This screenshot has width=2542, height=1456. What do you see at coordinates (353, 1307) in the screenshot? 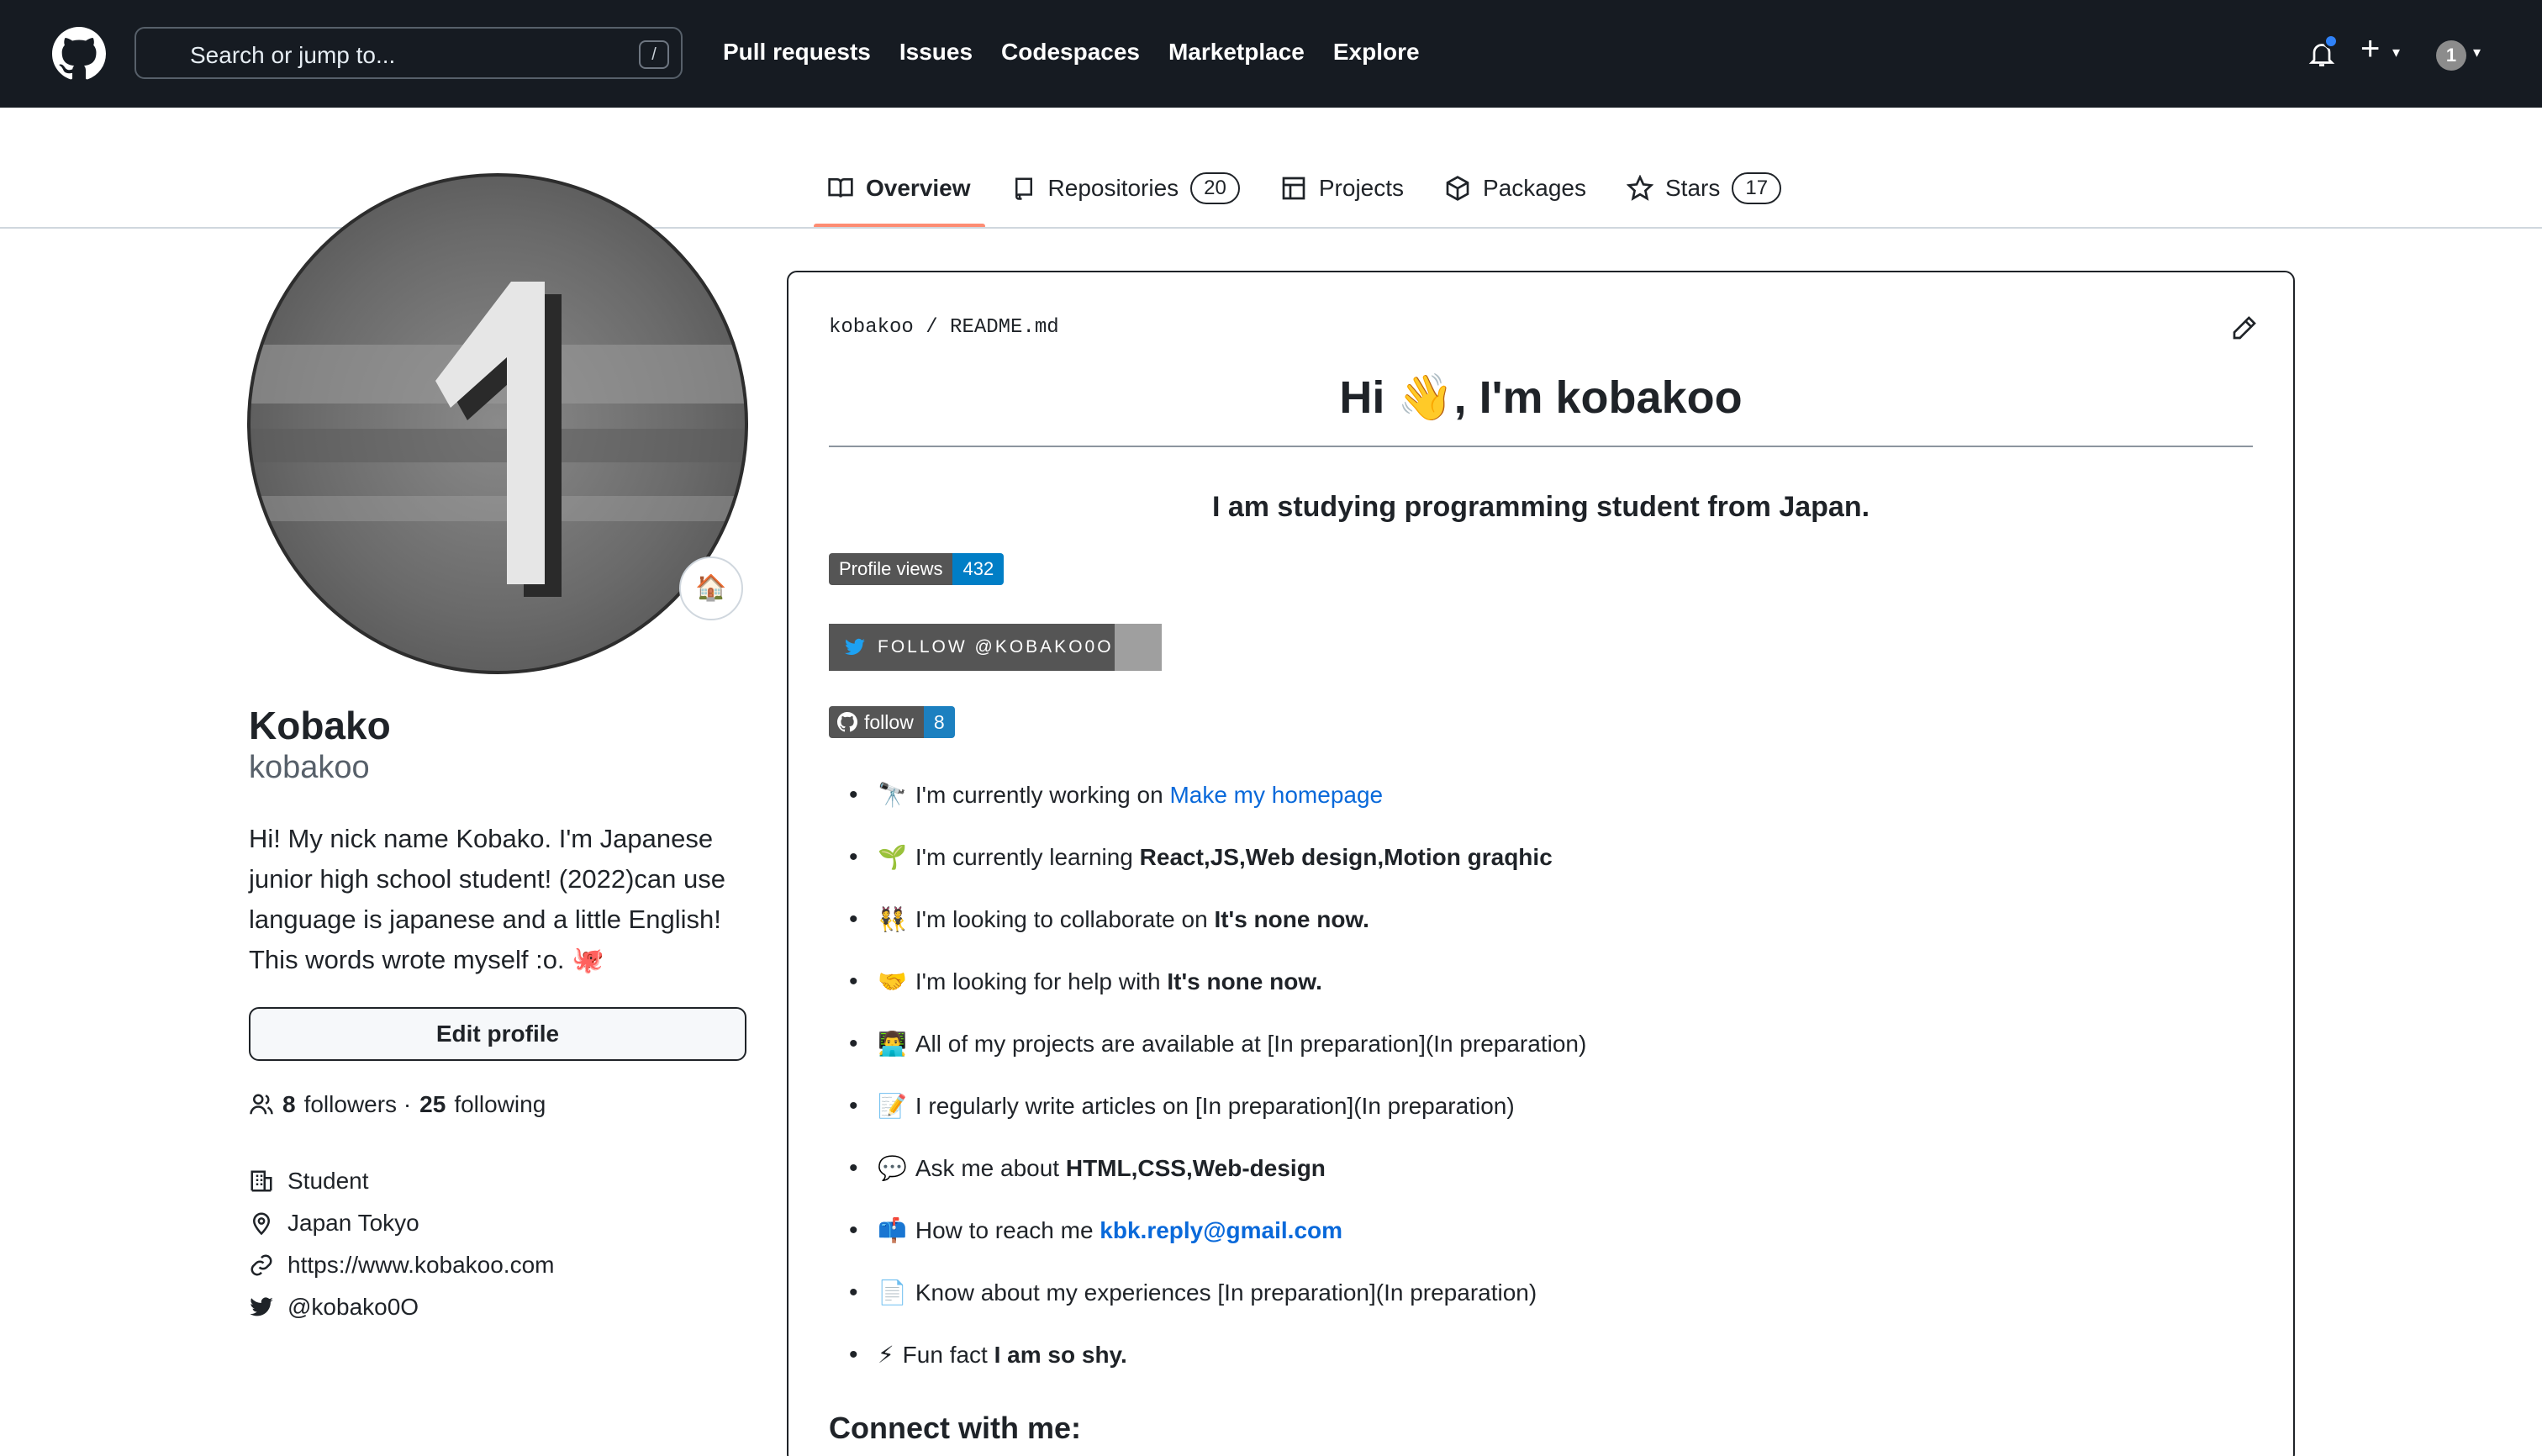
I see `twitter-link: @kobako0O` at bounding box center [353, 1307].